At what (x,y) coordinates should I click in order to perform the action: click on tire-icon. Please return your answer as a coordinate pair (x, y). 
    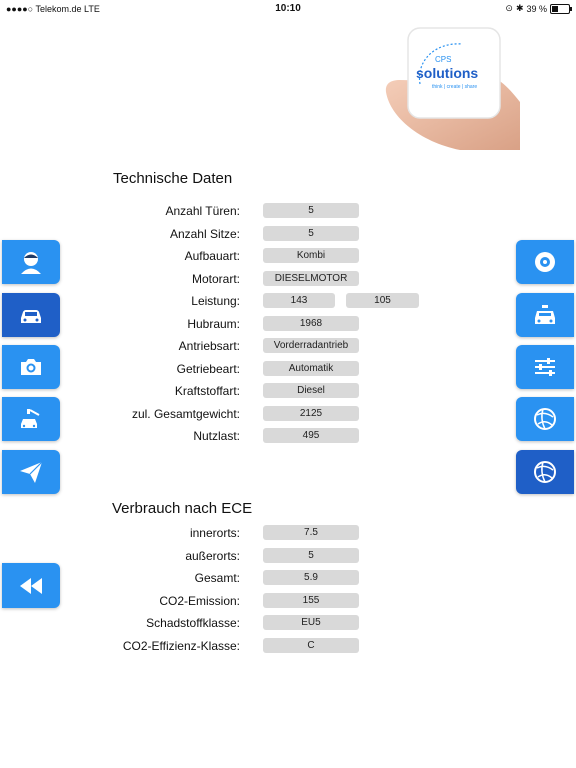
    Looking at the image, I should click on (545, 262).